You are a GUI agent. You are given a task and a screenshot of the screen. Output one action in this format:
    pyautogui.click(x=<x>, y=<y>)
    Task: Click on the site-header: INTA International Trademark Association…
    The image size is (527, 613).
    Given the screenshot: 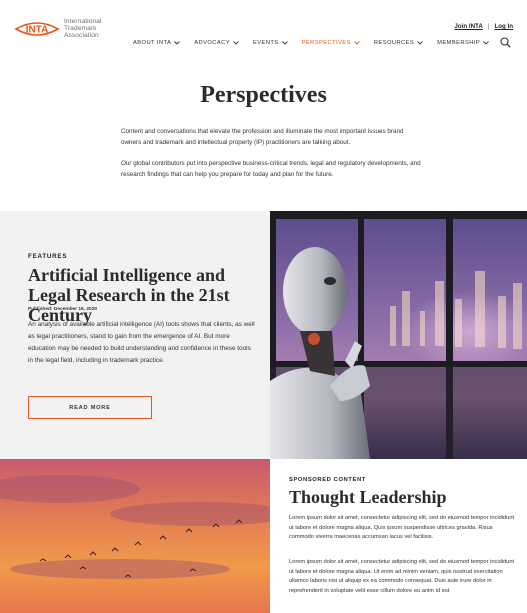 What is the action you would take?
    pyautogui.click(x=263, y=31)
    